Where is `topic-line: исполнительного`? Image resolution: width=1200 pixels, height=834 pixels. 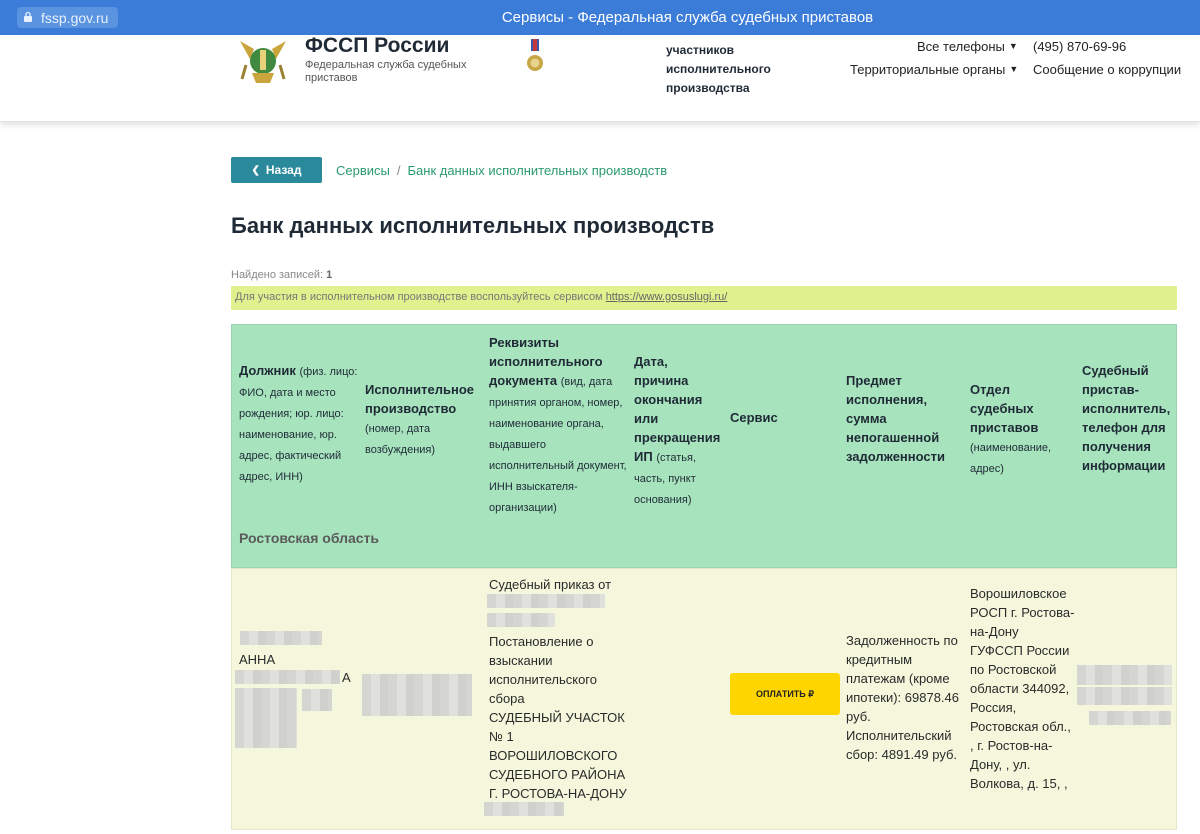
topic-line: исполнительного is located at coordinates (718, 69).